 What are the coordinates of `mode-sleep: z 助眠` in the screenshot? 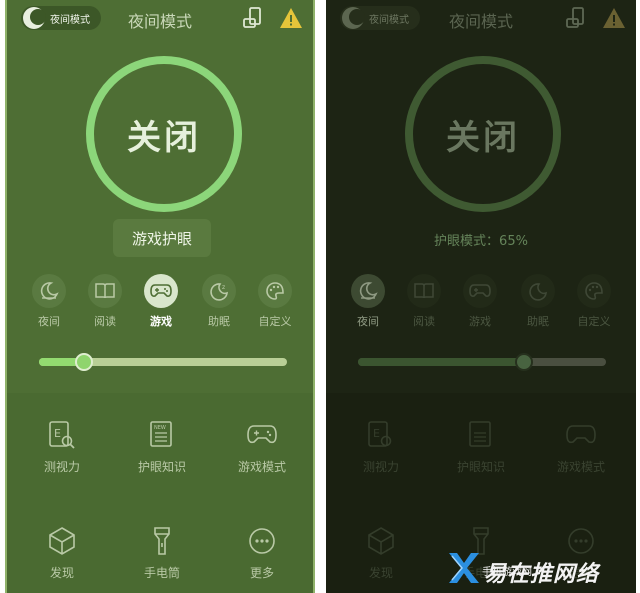 It's located at (219, 301).